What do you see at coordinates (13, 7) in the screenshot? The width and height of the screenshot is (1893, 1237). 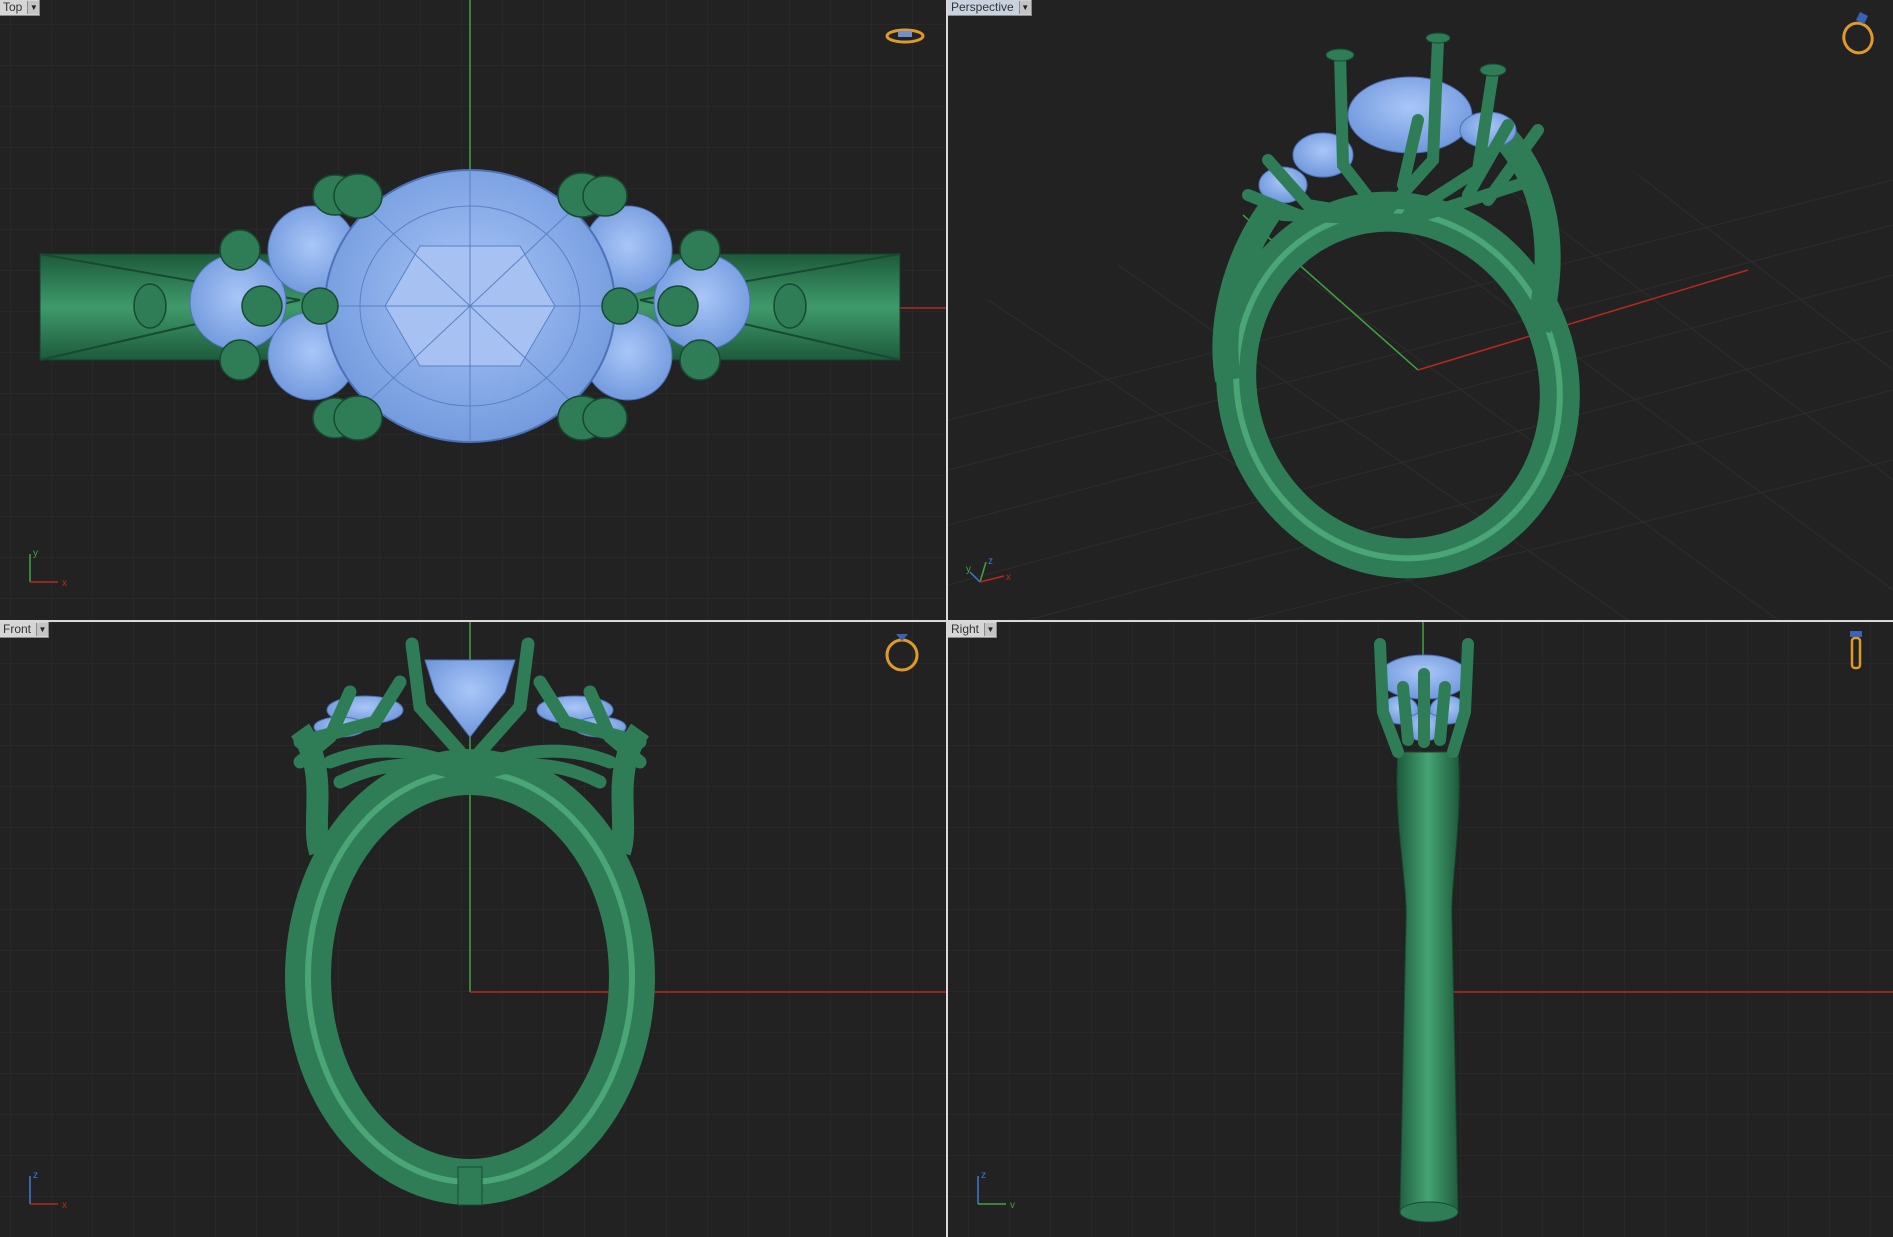 I see `viewport-title: Top` at bounding box center [13, 7].